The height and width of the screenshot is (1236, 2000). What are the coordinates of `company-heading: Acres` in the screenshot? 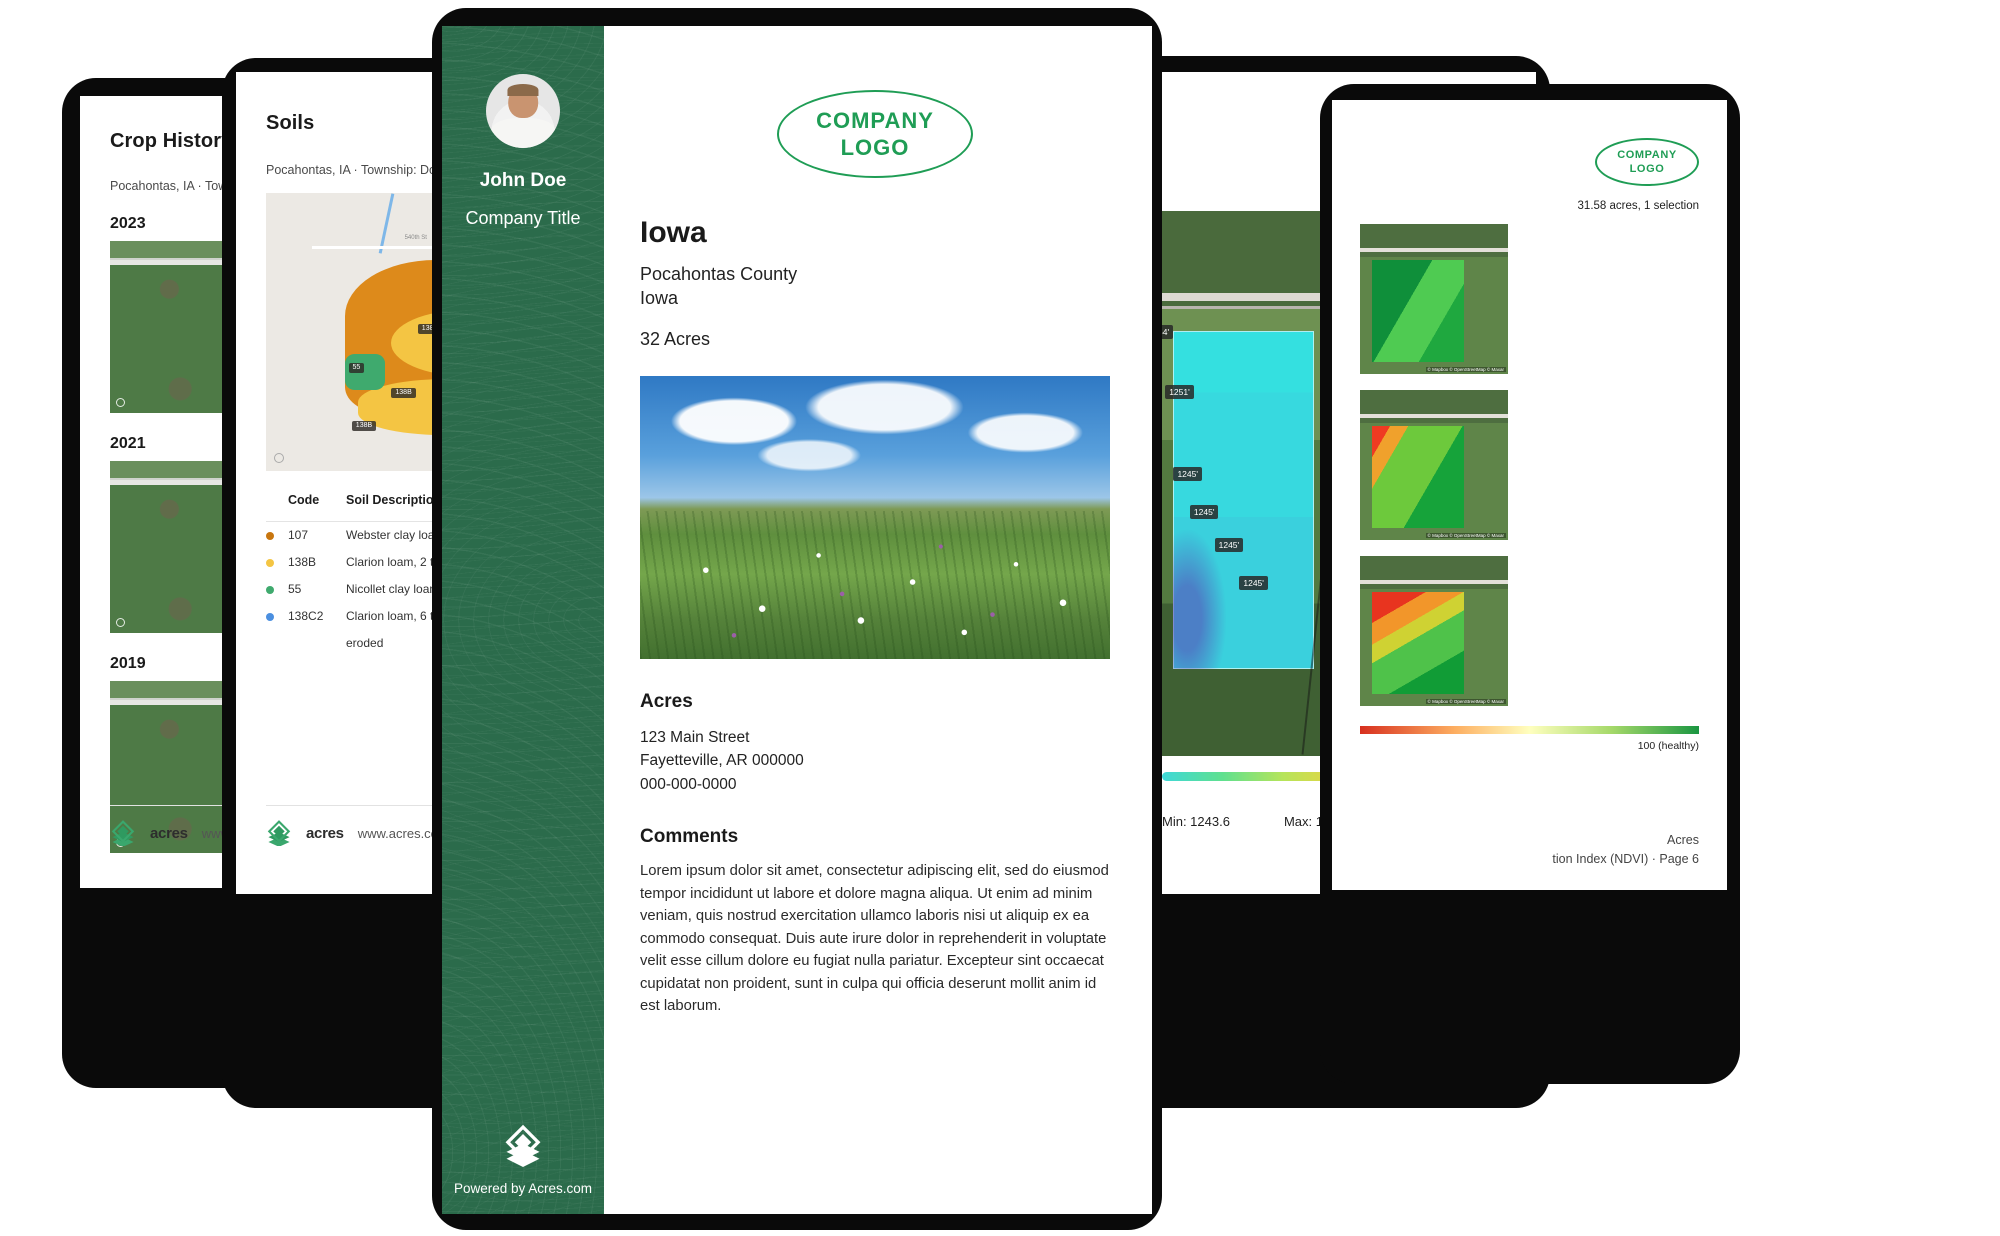 It's located at (666, 701).